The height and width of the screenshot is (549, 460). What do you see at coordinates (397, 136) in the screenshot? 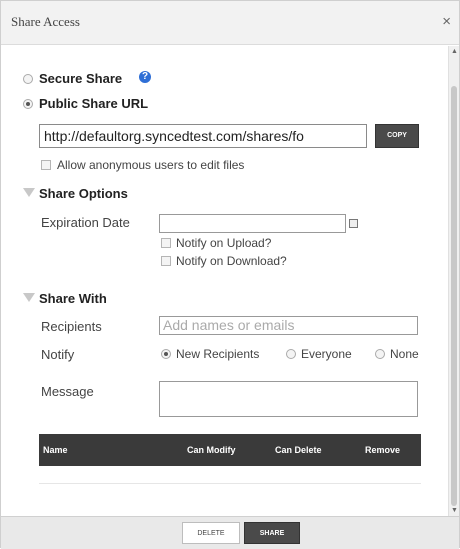
I see `copy-button: COPY` at bounding box center [397, 136].